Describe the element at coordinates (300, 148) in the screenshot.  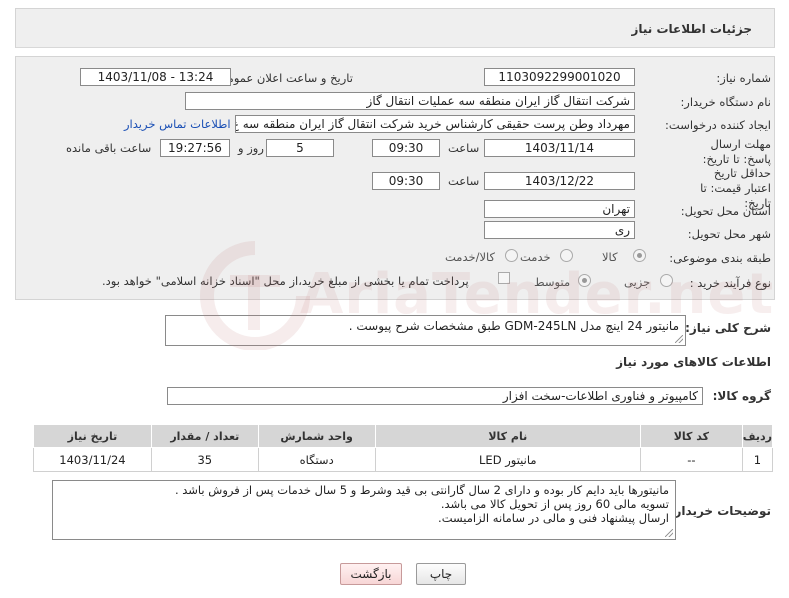
I see `deadline-days-field: 5` at that location.